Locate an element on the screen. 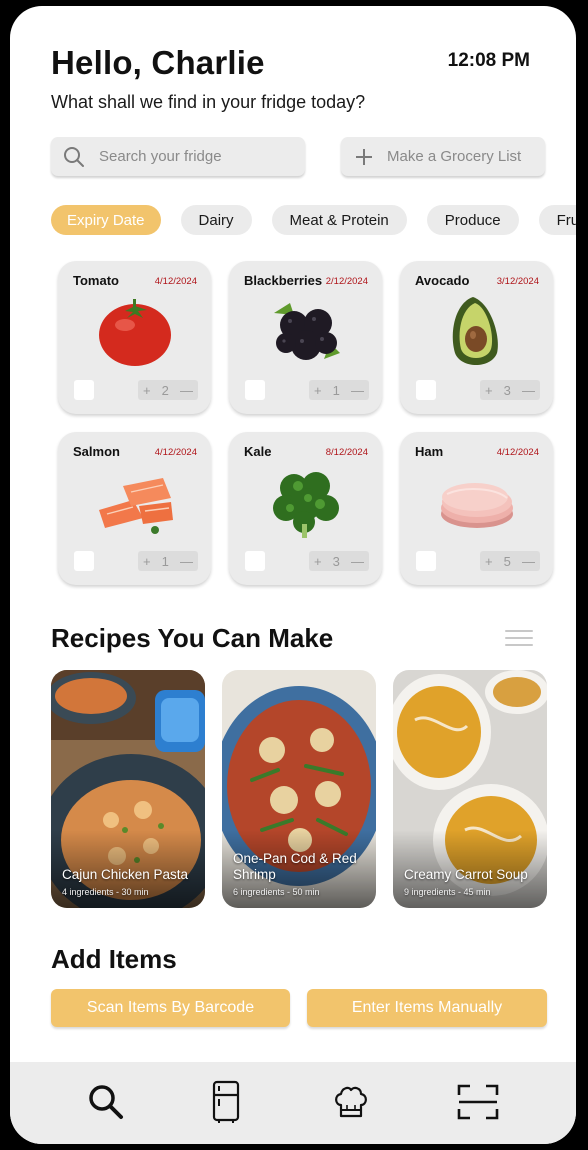 Image resolution: width=588 pixels, height=1150 pixels. fridge-icon is located at coordinates (226, 1101).